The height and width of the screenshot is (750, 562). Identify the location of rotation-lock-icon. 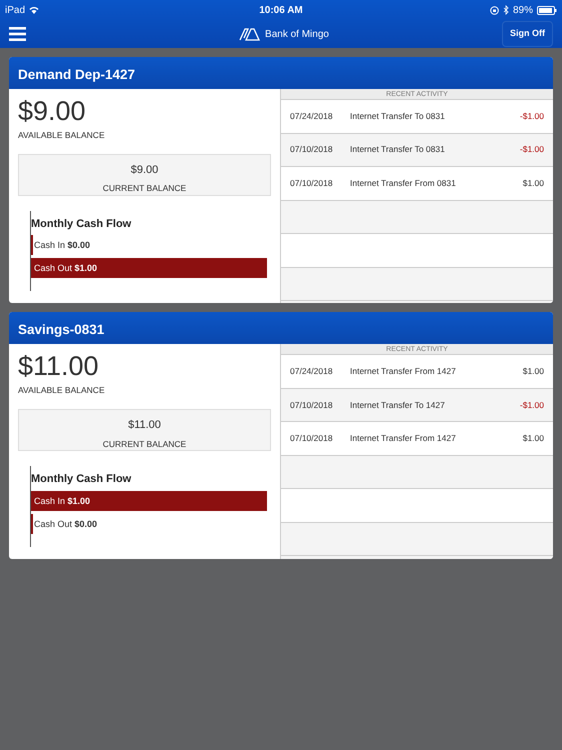
(494, 10).